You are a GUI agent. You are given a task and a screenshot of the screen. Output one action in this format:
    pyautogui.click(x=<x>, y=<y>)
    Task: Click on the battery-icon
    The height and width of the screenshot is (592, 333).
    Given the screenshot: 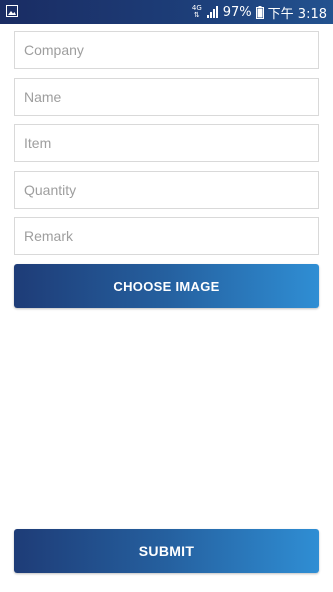 What is the action you would take?
    pyautogui.click(x=259, y=12)
    